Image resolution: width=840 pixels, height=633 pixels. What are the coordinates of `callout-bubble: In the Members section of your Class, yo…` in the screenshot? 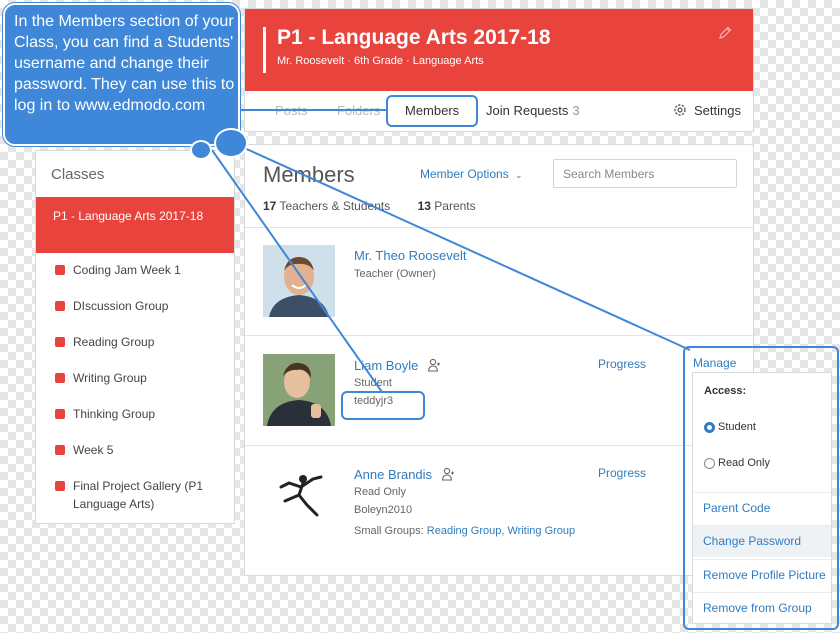 It's located at (121, 74).